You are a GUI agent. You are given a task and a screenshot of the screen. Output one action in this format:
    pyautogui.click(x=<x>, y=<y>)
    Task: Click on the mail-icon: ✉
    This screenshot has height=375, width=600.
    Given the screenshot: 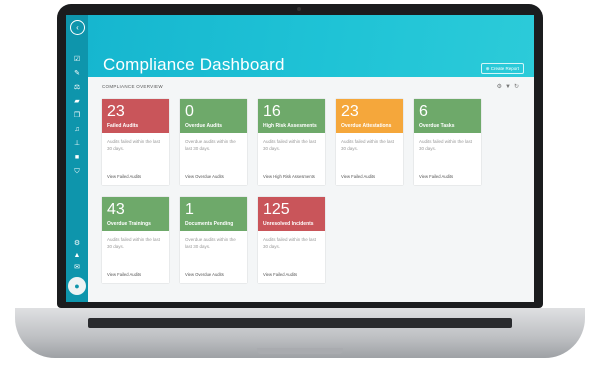 What is the action you would take?
    pyautogui.click(x=77, y=268)
    